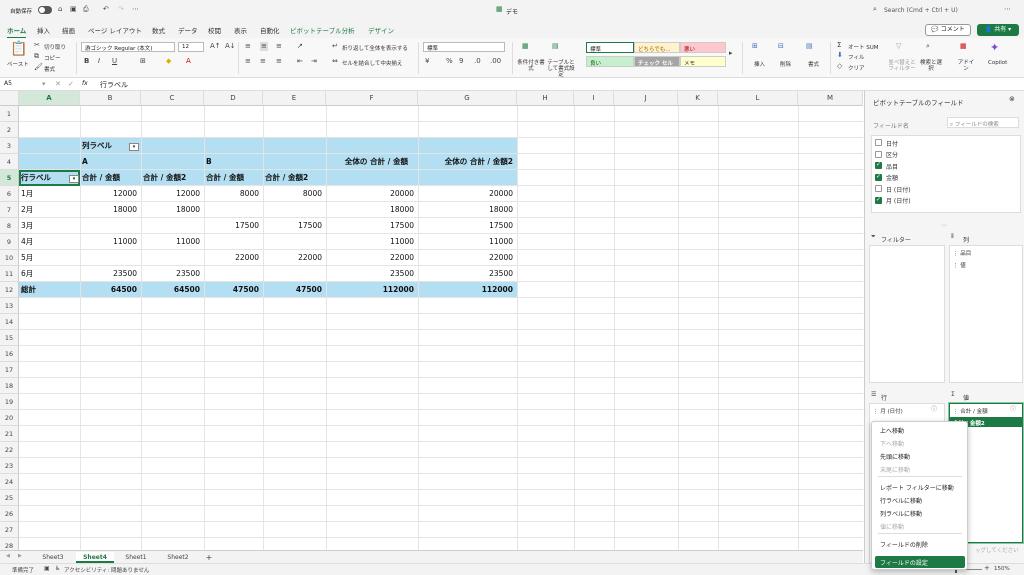 The width and height of the screenshot is (1024, 575). What do you see at coordinates (27, 194) in the screenshot?
I see `pivot-row-6-a: 1月` at bounding box center [27, 194].